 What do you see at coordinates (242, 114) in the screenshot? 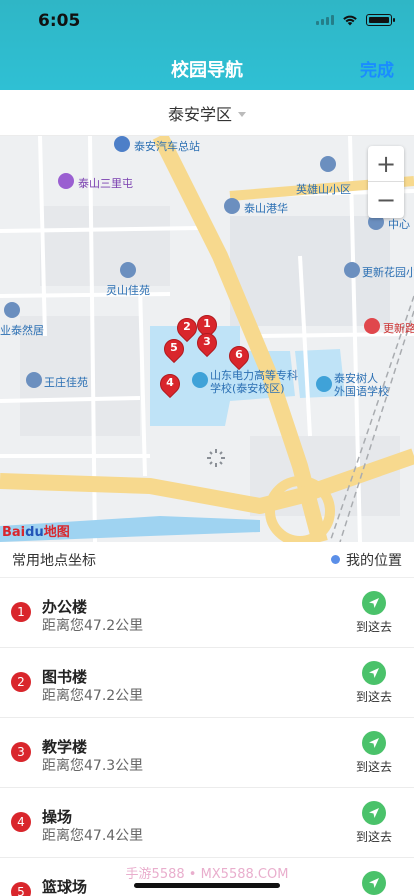
I see `chevron-down-icon` at bounding box center [242, 114].